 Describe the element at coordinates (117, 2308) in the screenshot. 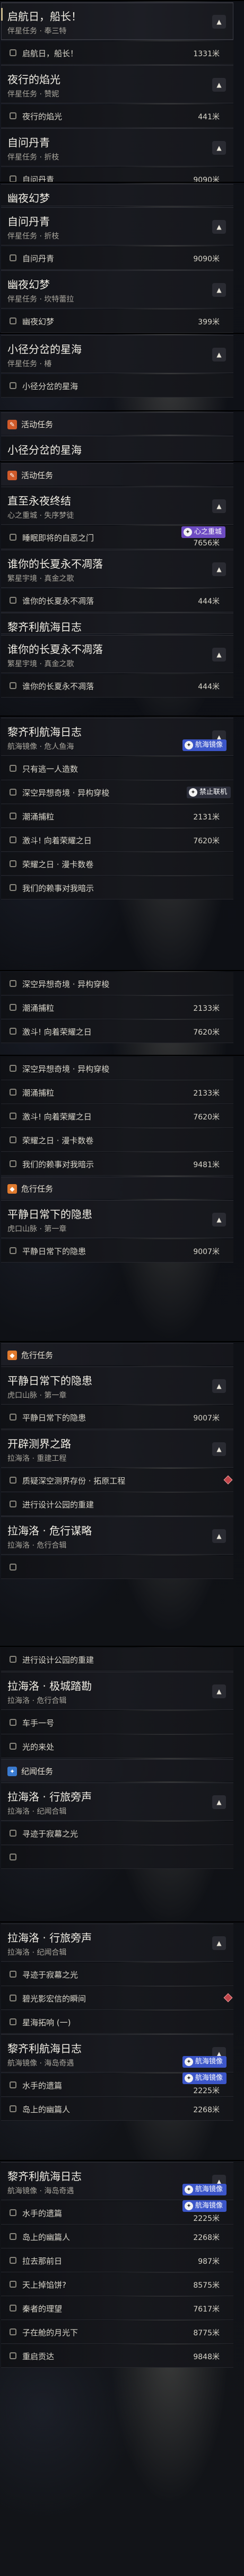

I see `objective-row: 秦者的理望 7617米` at that location.